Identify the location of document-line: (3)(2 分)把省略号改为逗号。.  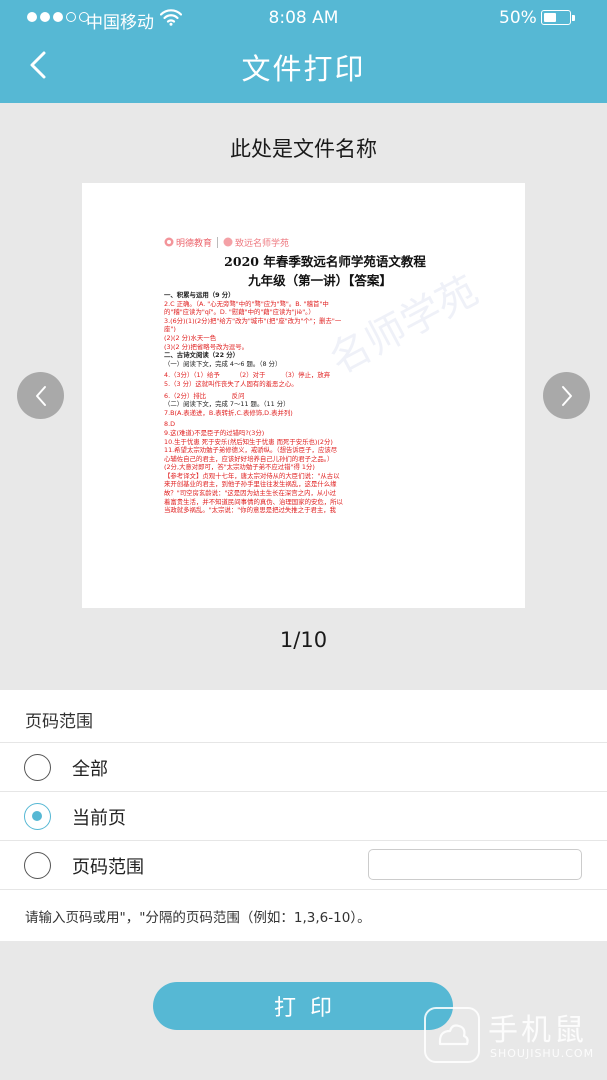
(206, 346).